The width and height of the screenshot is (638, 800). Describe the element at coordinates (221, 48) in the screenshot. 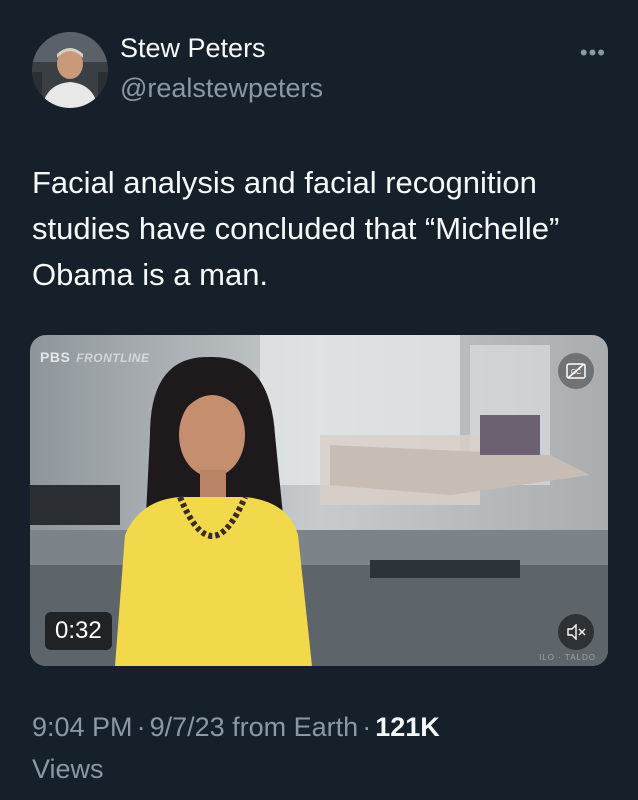

I see `author-display-name: Stew Peters` at that location.